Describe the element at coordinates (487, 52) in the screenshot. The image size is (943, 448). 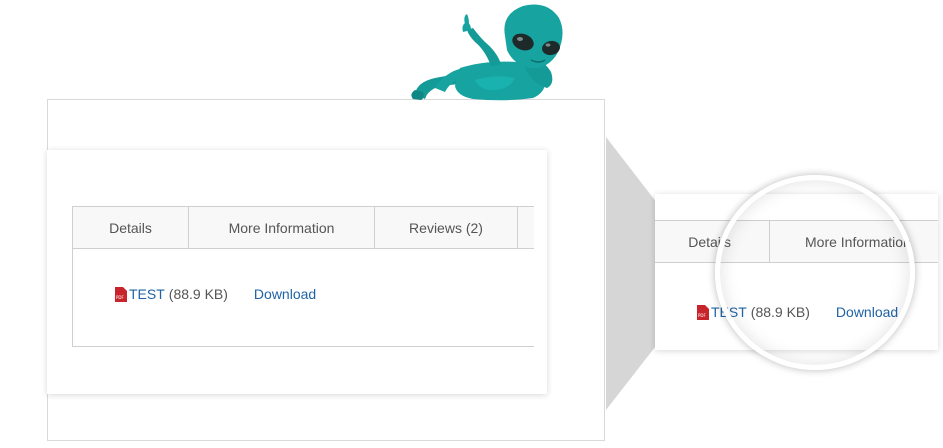
I see `alien-mascot-icon` at that location.